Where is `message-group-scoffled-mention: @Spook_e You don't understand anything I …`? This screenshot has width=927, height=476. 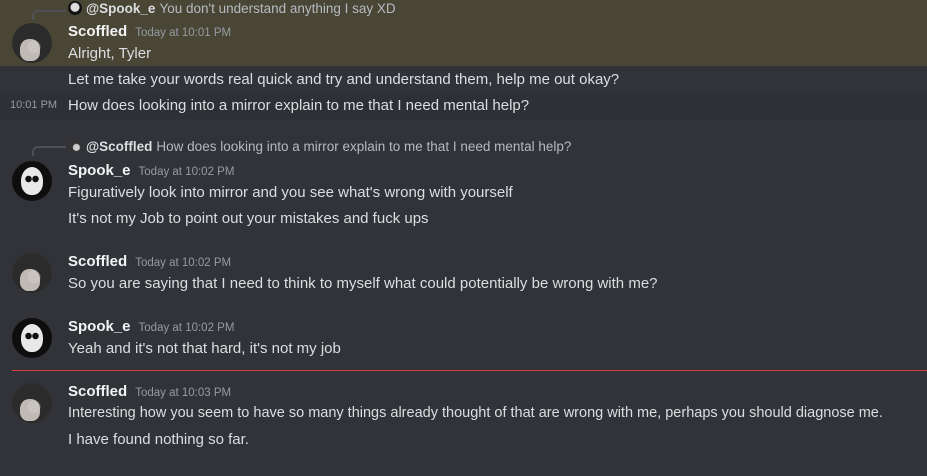 message-group-scoffled-mention: @Spook_e You don't understand anything I … is located at coordinates (463, 33).